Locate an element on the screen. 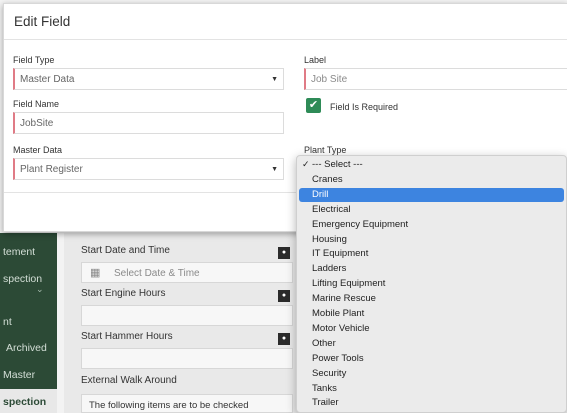 The image size is (567, 413). checkmark-icon: ✔ is located at coordinates (313, 105).